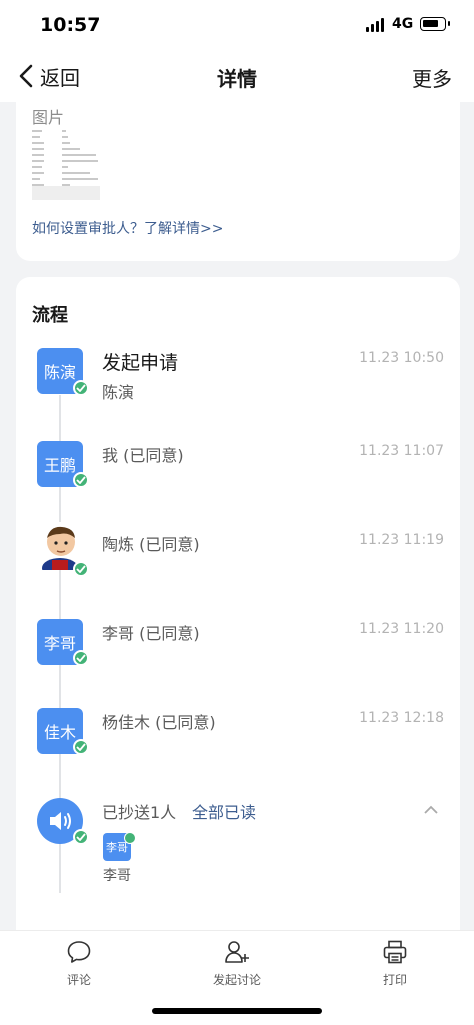 This screenshot has width=474, height=1025. Describe the element at coordinates (66, 193) in the screenshot. I see `thumbnail-caption-bar` at that location.